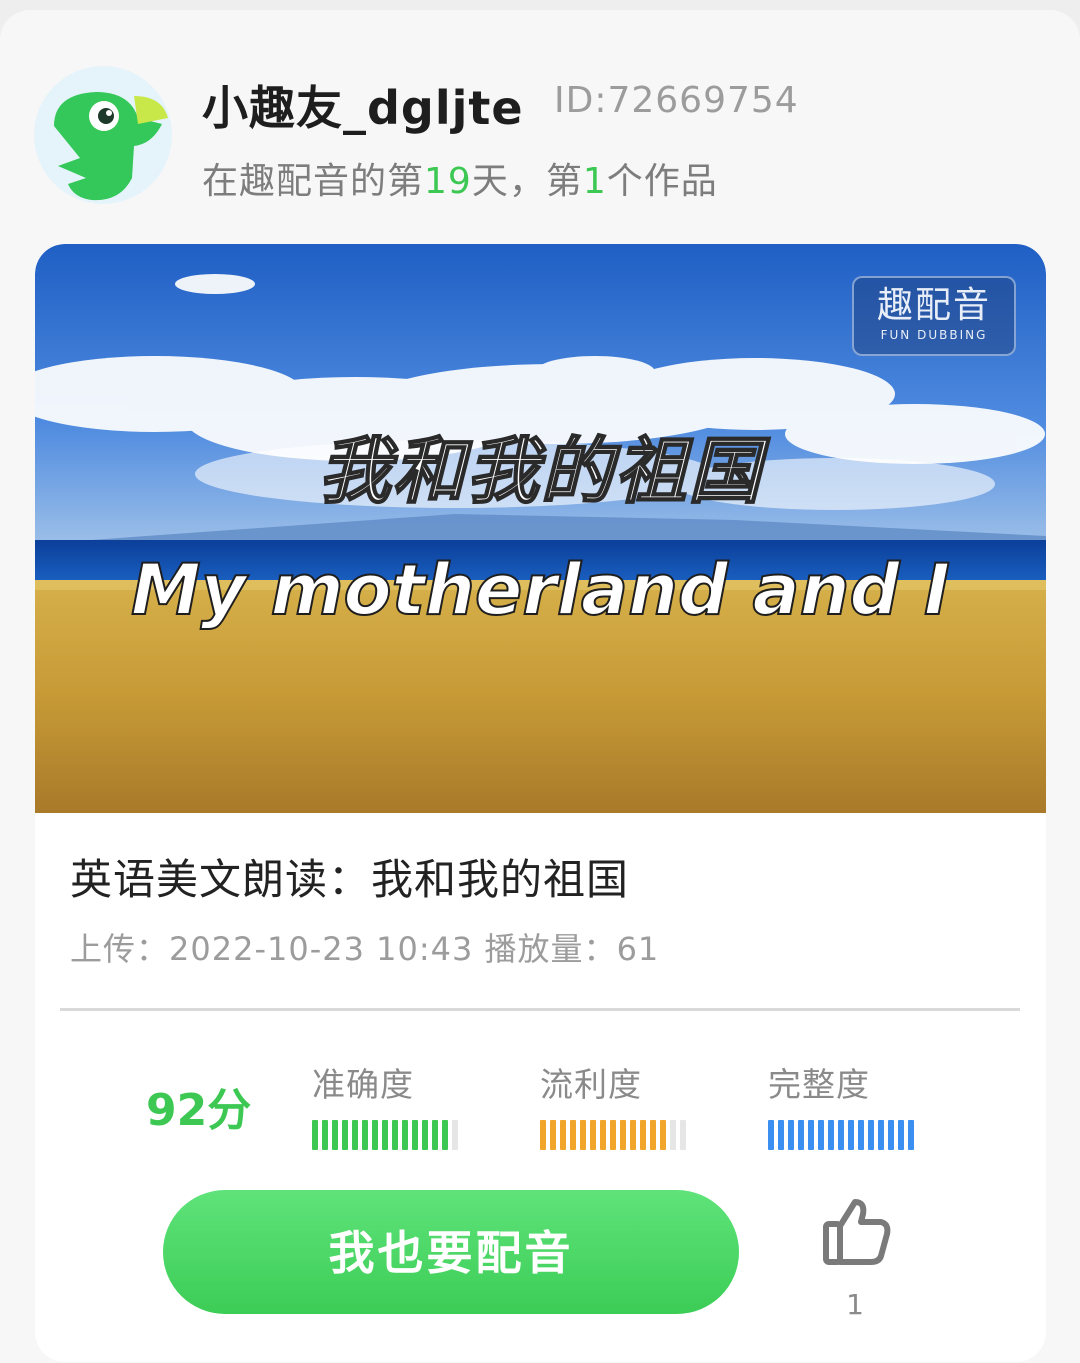  What do you see at coordinates (540, 590) in the screenshot?
I see `video-overlay-title-en: My motherland and I` at bounding box center [540, 590].